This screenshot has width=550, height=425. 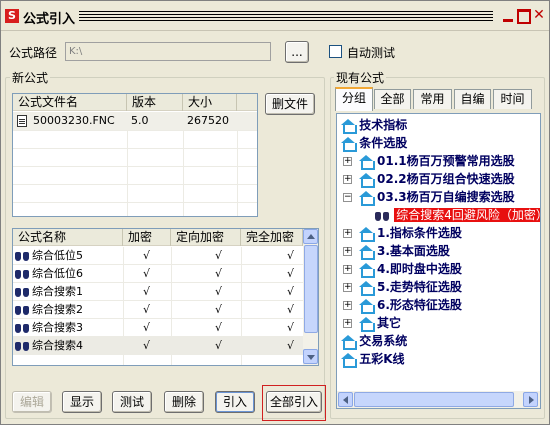 What do you see at coordinates (373, 359) in the screenshot?
I see `tree-node: 五彩K线` at bounding box center [373, 359].